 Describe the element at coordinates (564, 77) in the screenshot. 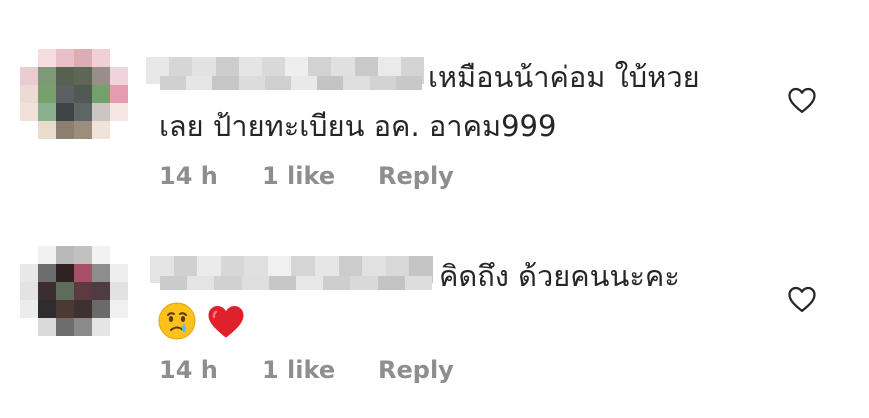

I see `comment-text-line1: เหมือนน้าค่อม ใบ้หวย` at that location.